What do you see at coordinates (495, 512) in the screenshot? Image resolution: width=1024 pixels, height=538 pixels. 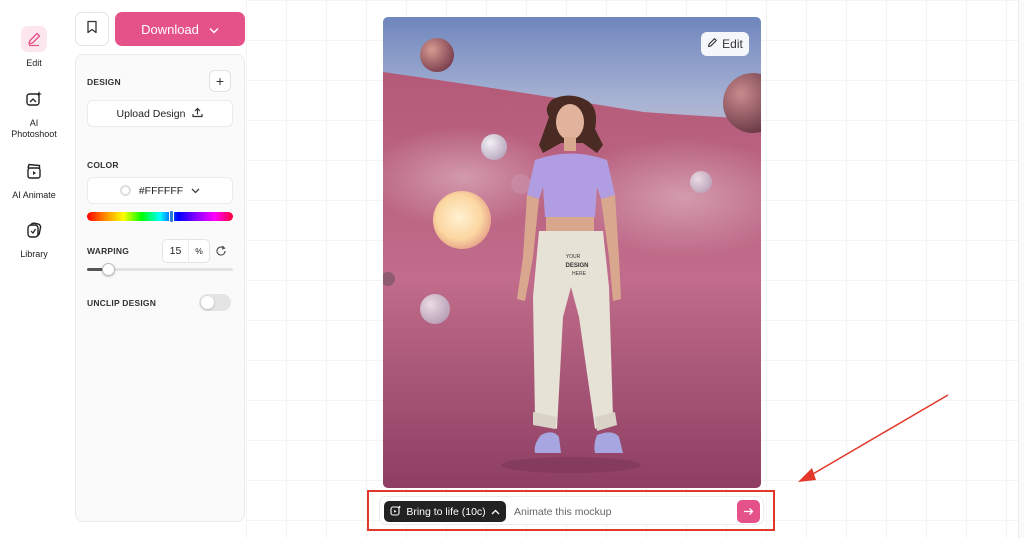 I see `chevron-up-icon` at bounding box center [495, 512].